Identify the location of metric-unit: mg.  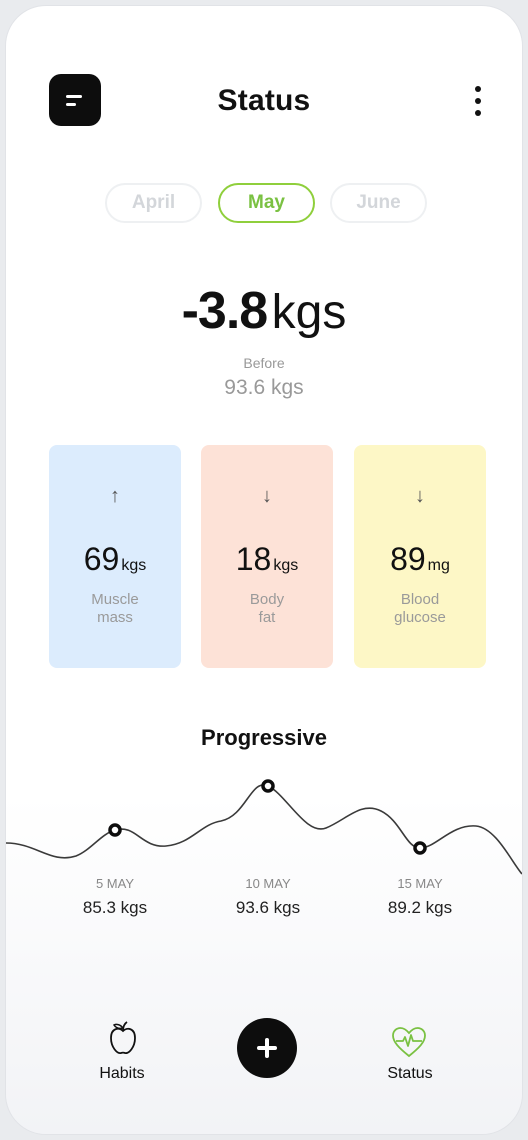
(438, 565).